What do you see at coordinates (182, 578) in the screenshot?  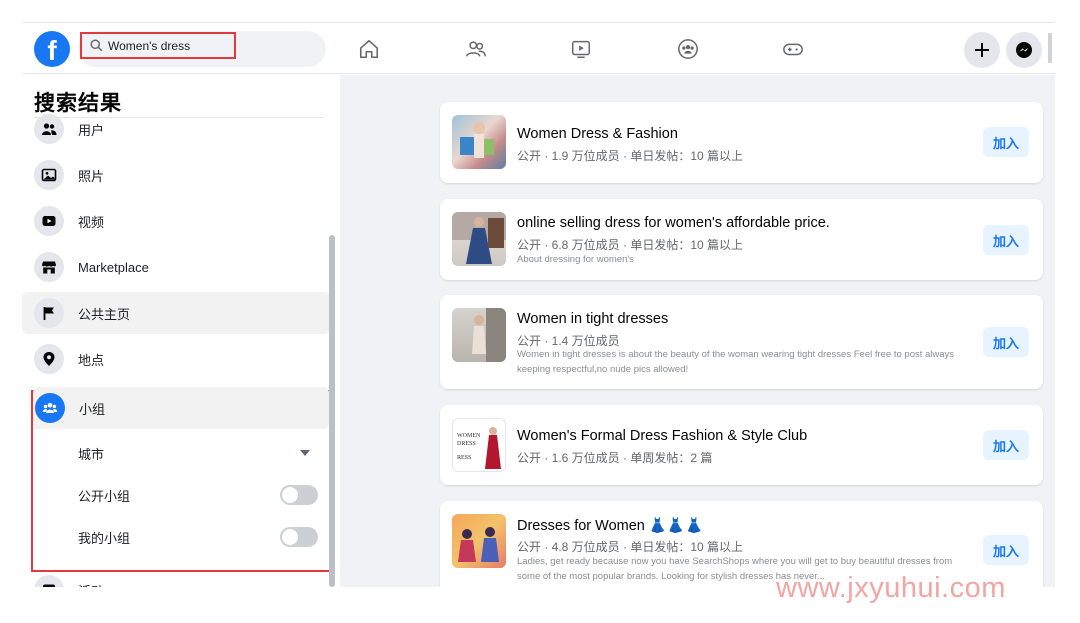 I see `sidebar-item-events: 活动` at bounding box center [182, 578].